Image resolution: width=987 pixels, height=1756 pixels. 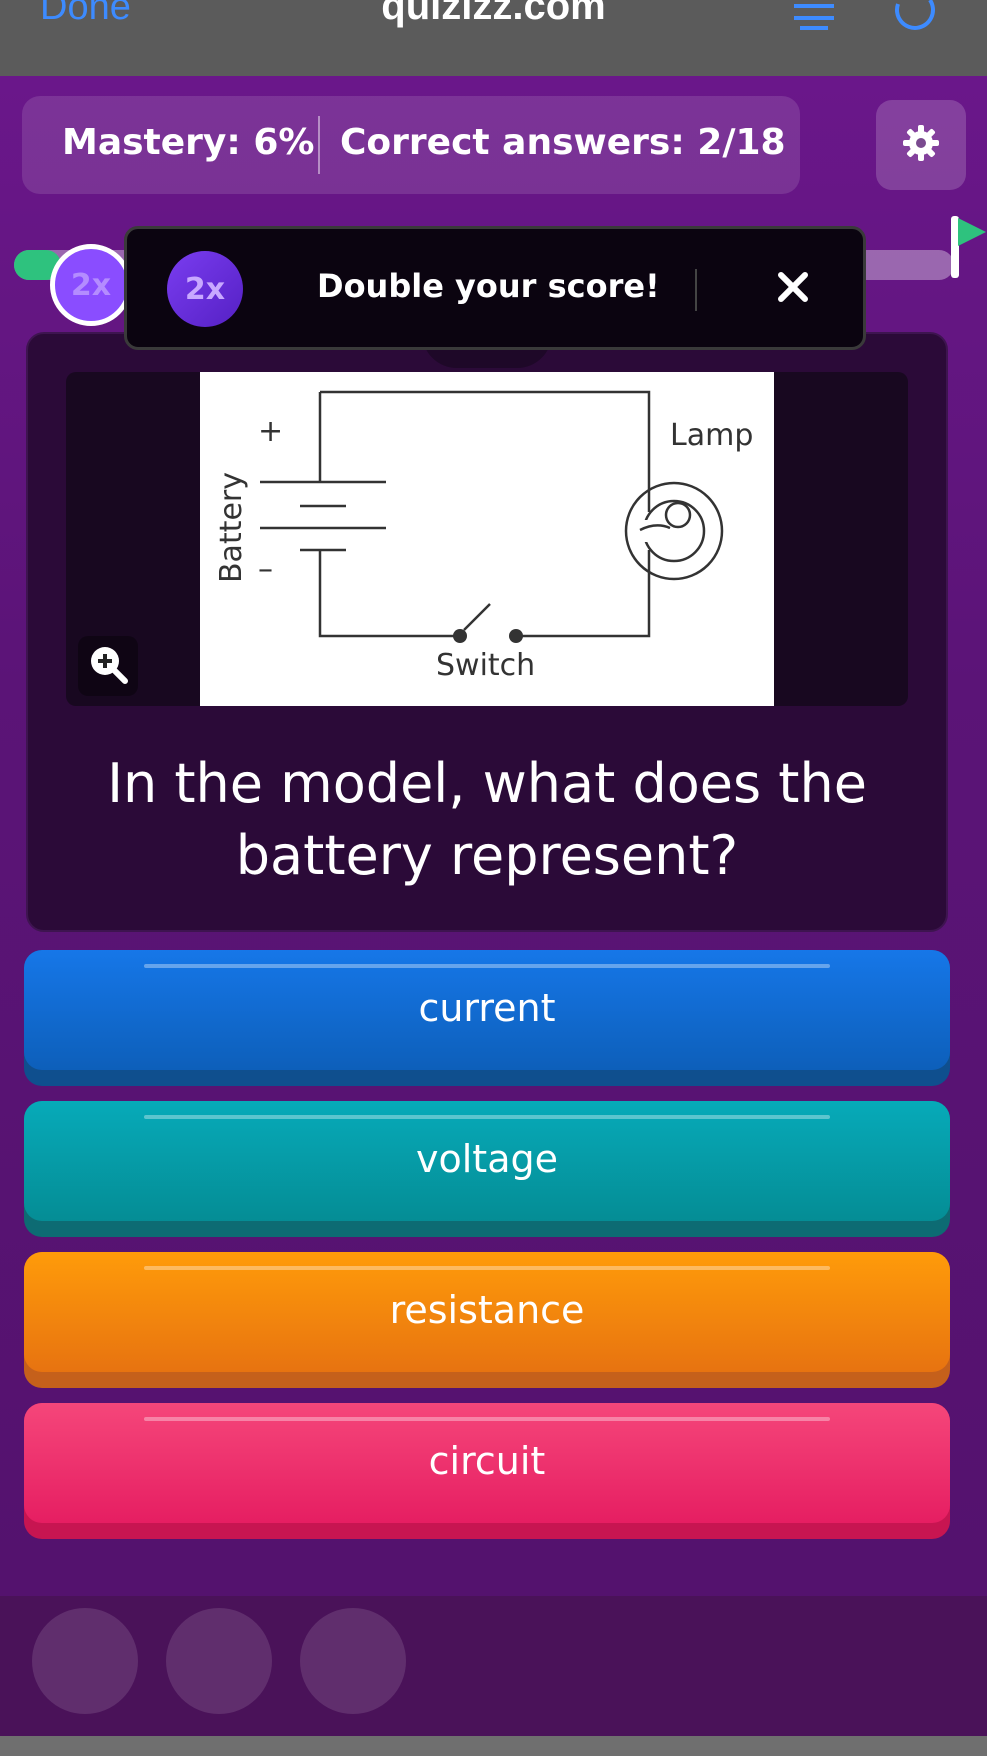 I want to click on powerup-tray, so click(x=493, y=1666).